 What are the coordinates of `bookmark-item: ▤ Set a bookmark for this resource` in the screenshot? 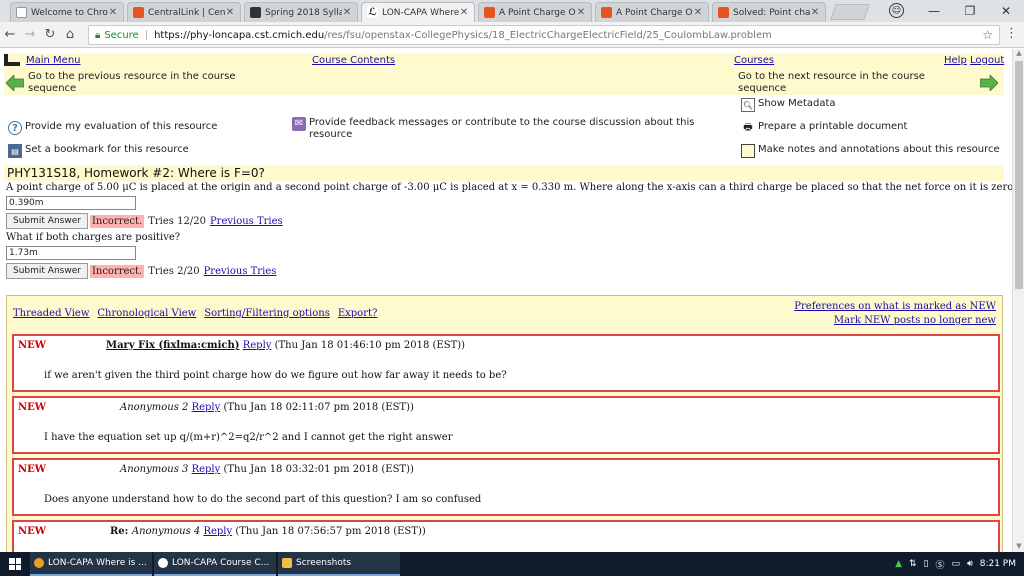 It's located at (98, 151).